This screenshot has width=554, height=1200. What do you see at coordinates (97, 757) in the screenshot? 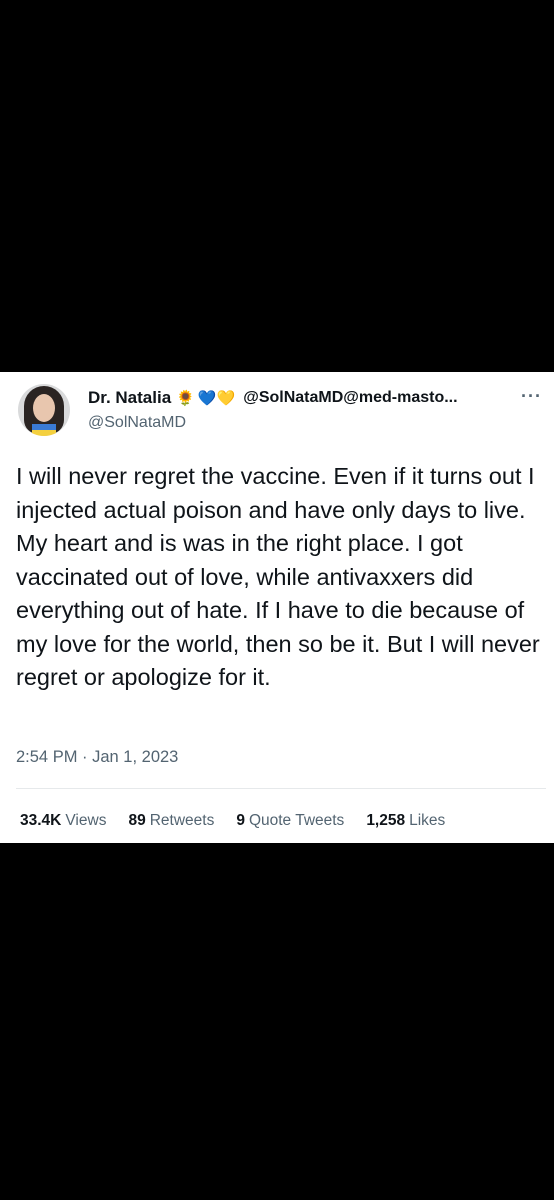
I see `tweet-timestamp: 2:54 PM · Jan 1, 2023` at bounding box center [97, 757].